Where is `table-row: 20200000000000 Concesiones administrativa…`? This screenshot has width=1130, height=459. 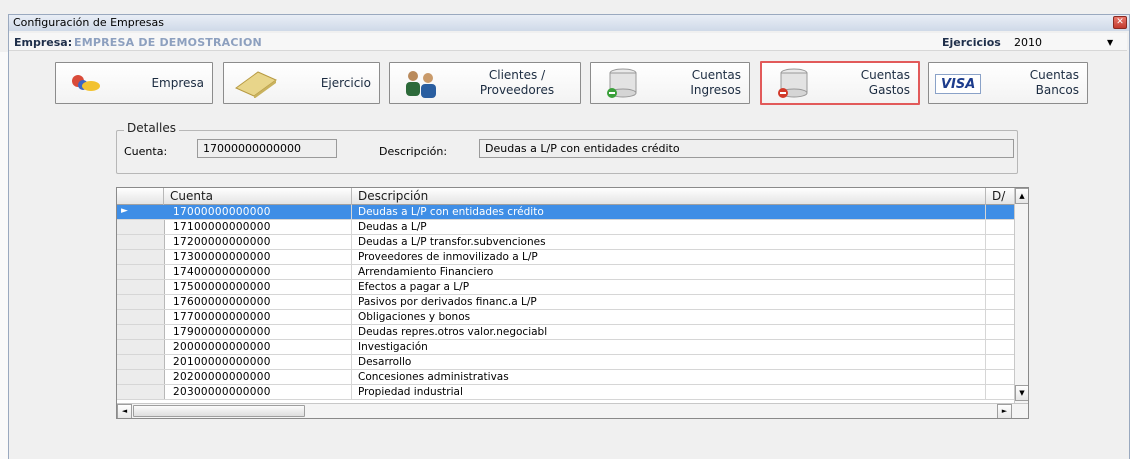 table-row: 20200000000000 Concesiones administrativa… is located at coordinates (565, 377).